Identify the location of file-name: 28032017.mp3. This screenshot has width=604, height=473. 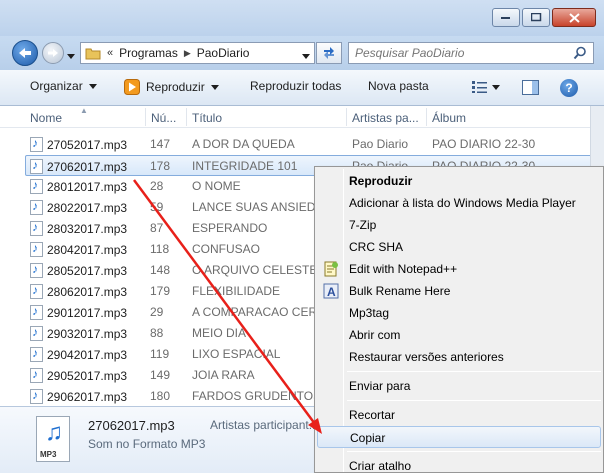
(87, 228).